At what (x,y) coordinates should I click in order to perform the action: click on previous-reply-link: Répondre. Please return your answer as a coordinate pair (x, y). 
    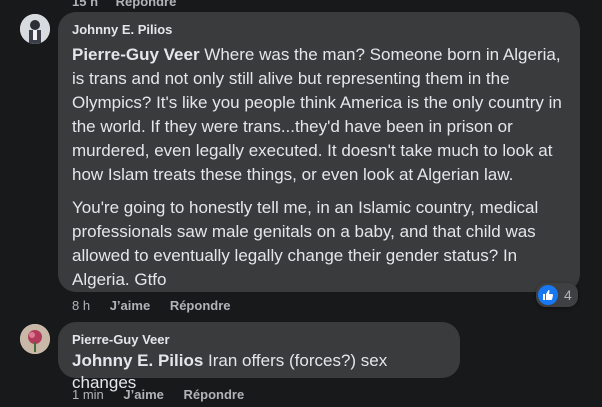
    Looking at the image, I should click on (146, 4).